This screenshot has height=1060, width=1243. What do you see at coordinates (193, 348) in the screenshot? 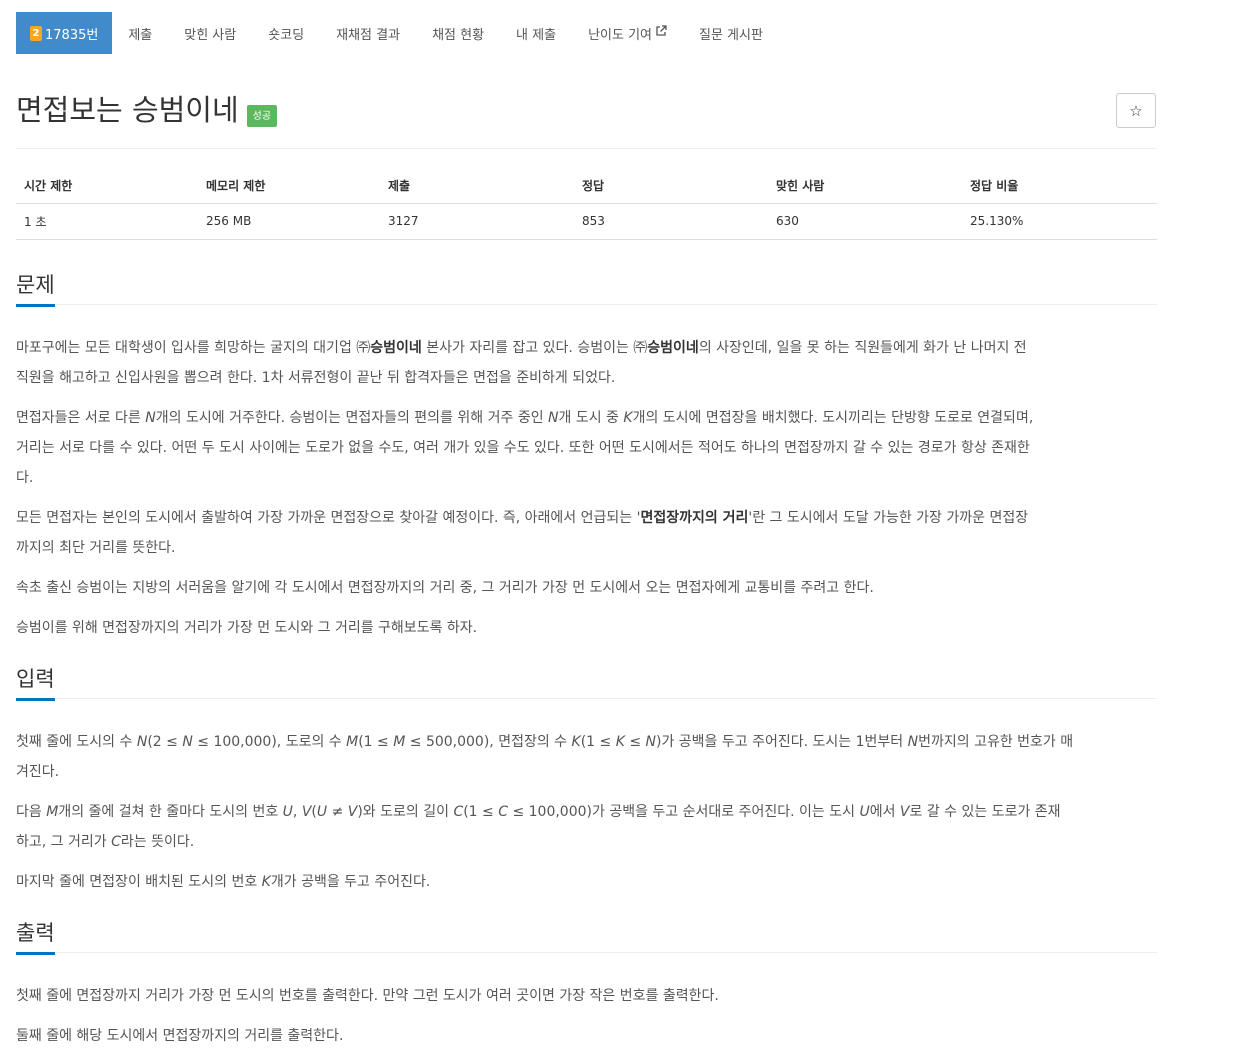
I see `text-span: 마포구에는 모든 대학생이 입사를 희망하는 굴지의 대기업 ㈜` at bounding box center [193, 348].